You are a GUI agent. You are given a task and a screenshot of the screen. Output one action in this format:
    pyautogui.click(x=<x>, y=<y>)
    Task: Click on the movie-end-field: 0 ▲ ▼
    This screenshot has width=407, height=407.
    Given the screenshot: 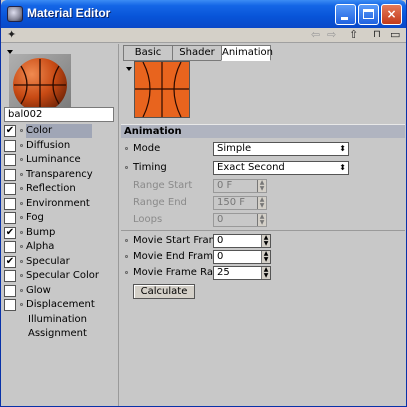 What is the action you would take?
    pyautogui.click(x=242, y=257)
    